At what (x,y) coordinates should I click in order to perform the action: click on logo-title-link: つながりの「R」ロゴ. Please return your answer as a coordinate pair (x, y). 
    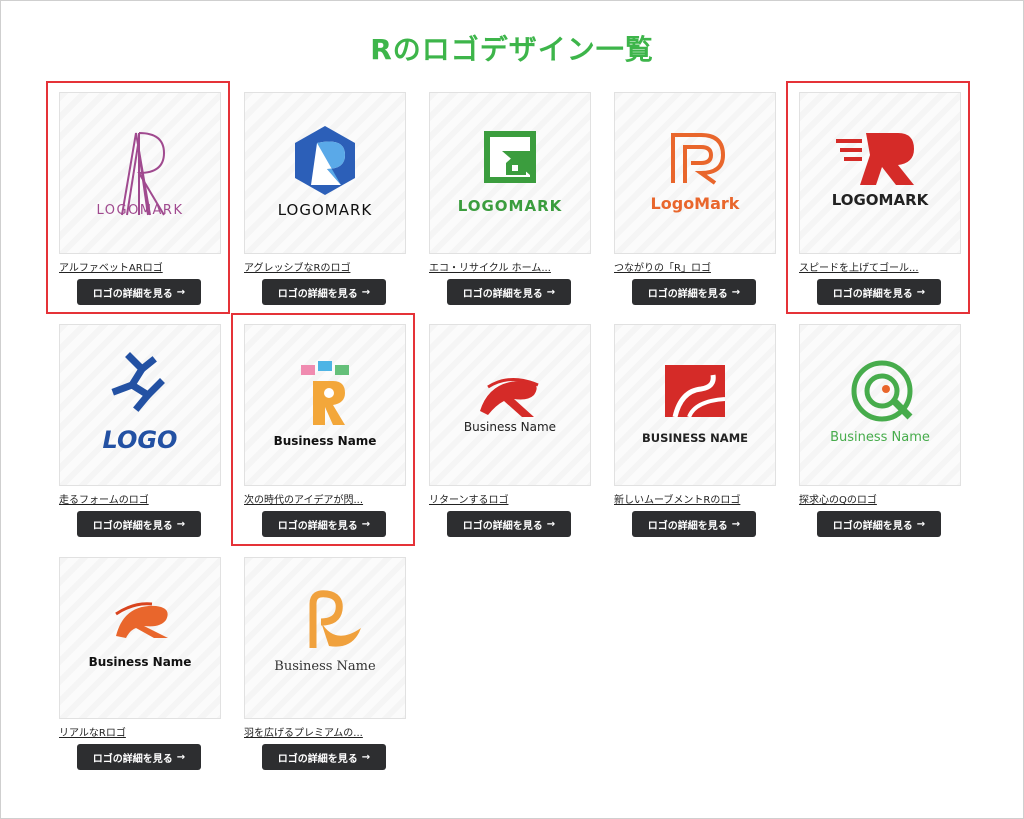
    Looking at the image, I should click on (695, 266).